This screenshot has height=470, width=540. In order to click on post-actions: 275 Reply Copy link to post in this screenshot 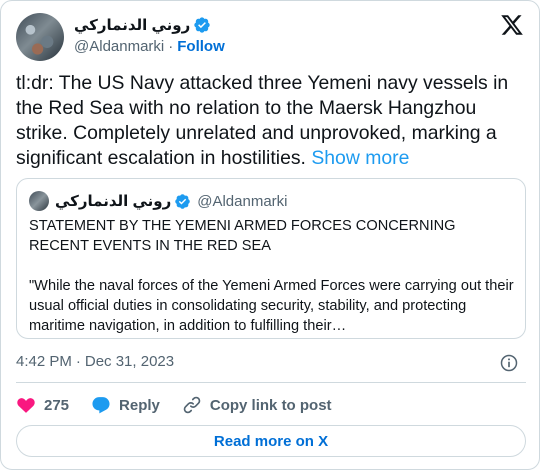, I will do `click(185, 405)`.